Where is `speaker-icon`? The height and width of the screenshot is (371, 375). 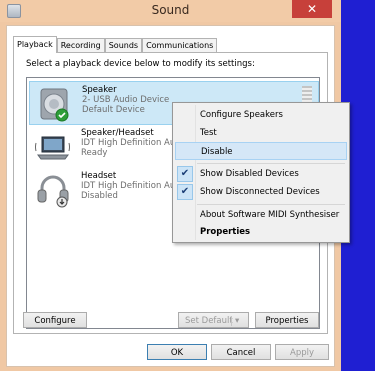
speaker-icon is located at coordinates (54, 105).